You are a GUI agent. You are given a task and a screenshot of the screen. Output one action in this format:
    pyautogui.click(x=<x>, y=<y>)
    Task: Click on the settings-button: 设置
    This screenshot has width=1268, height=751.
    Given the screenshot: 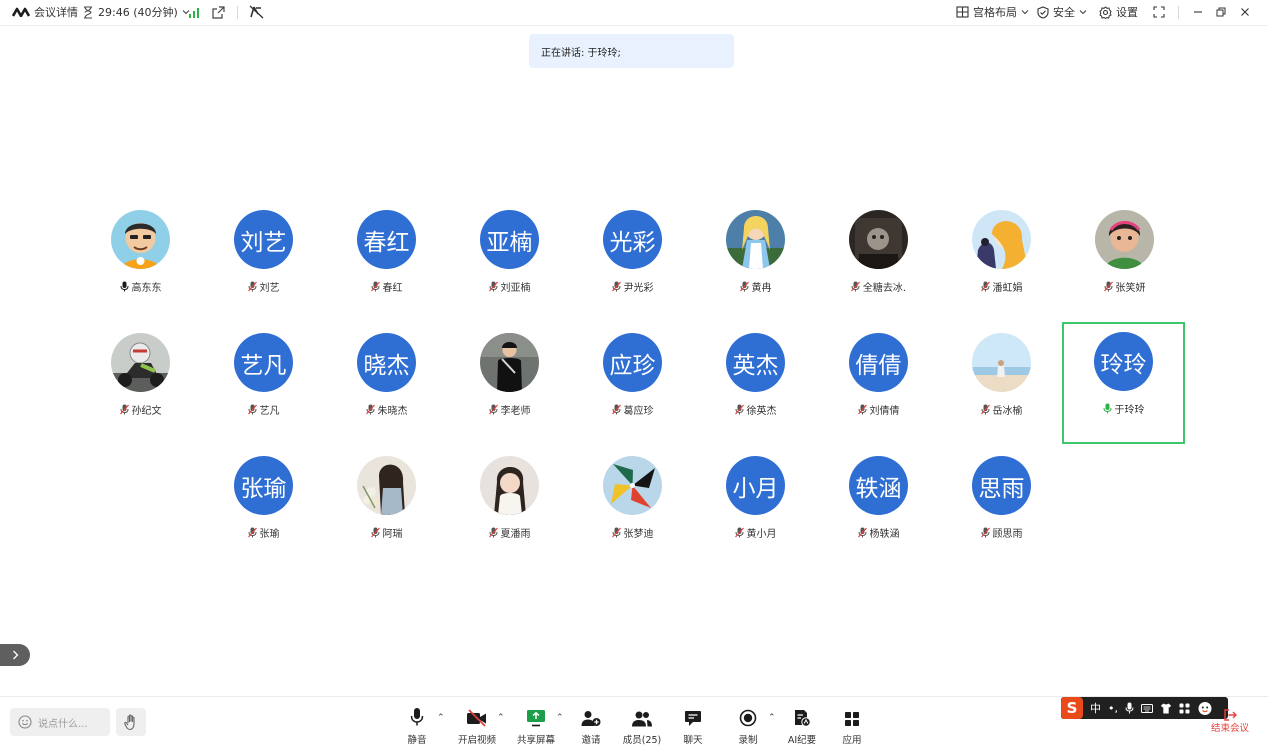 What is the action you would take?
    pyautogui.click(x=1118, y=12)
    